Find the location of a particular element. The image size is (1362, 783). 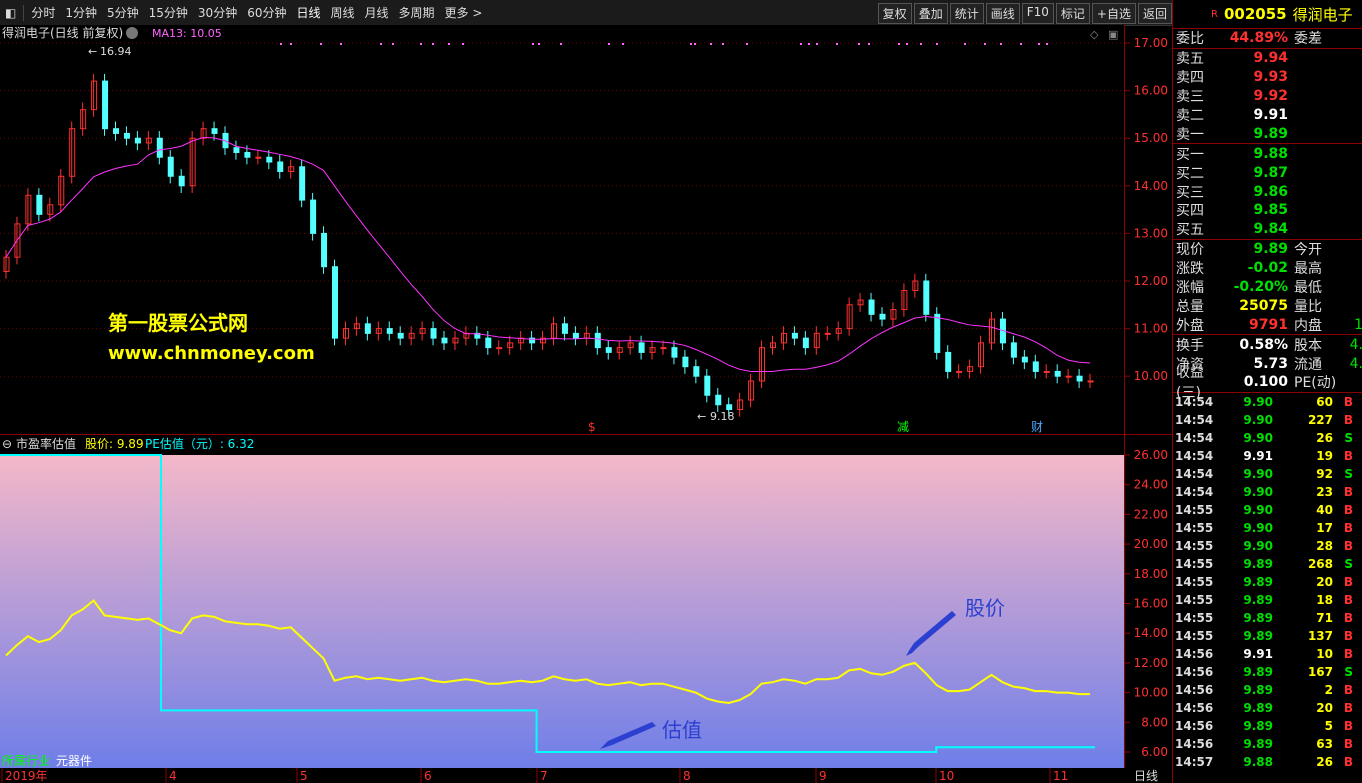

stats-block-2: 换手 0.58% 股本 4. 净资 5.73 流通 4. 收益(三) 0.100 PE(动) is located at coordinates (1267, 368).